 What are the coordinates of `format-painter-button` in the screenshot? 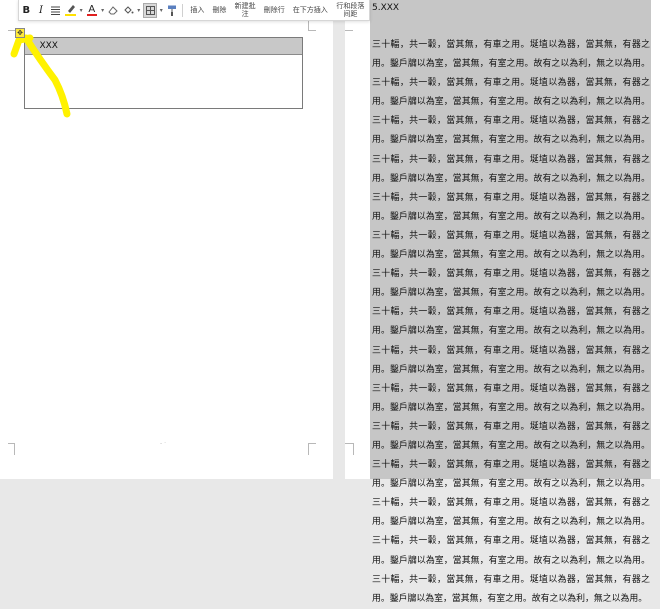 It's located at (172, 10).